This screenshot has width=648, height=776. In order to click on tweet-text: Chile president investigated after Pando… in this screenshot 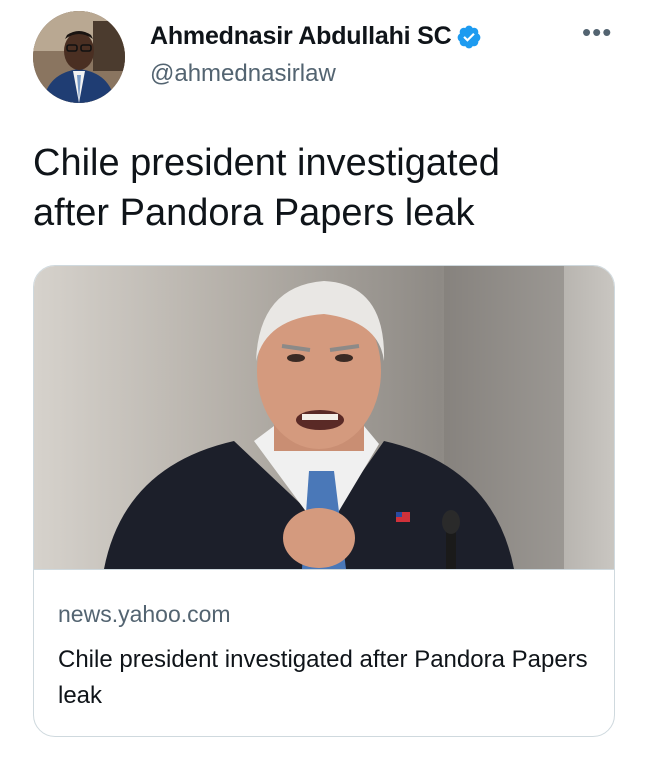, I will do `click(328, 188)`.